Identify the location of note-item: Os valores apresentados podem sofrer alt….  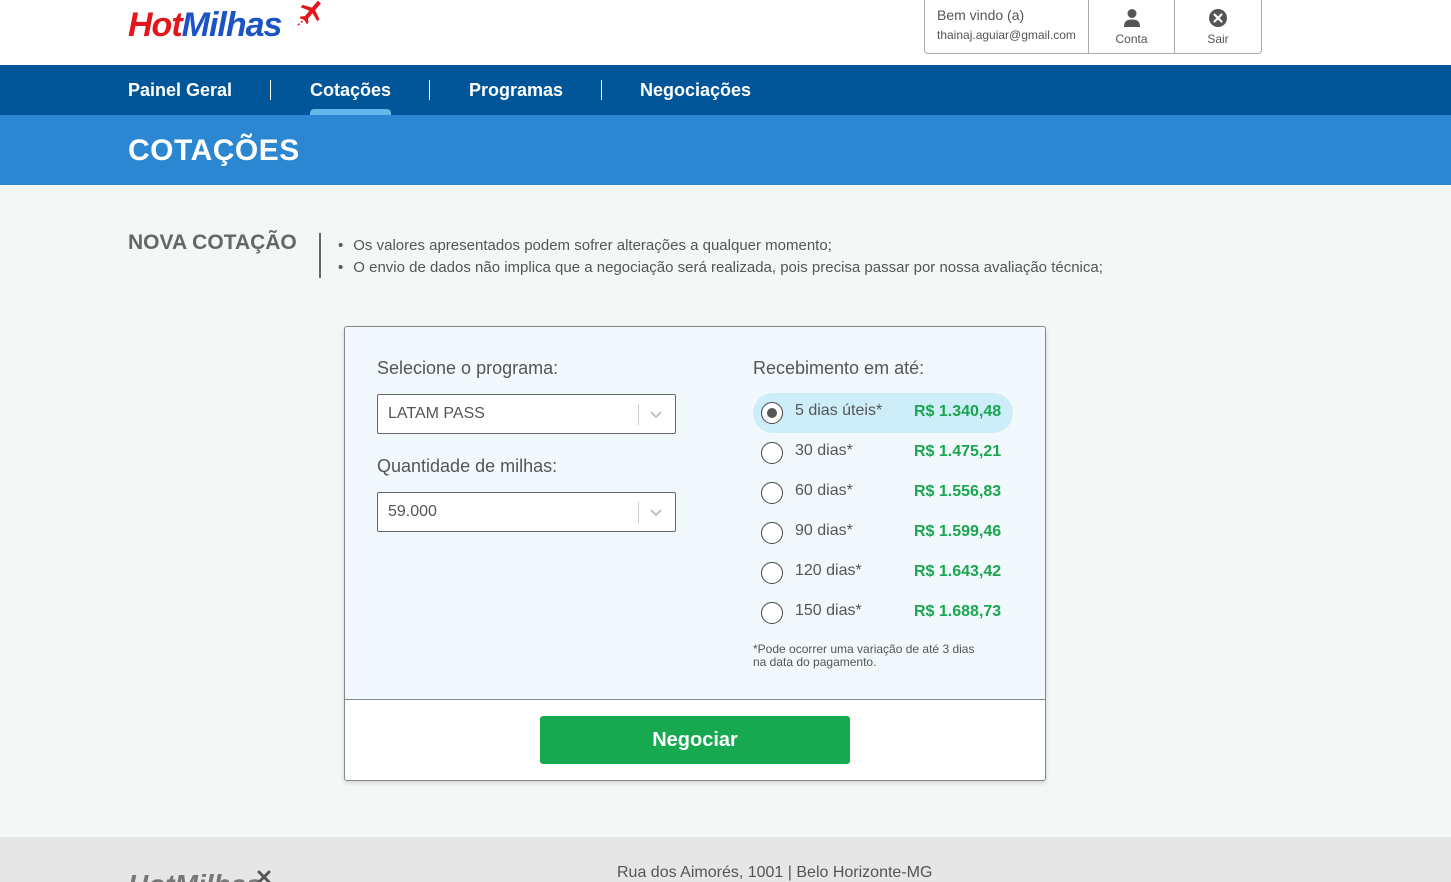
(720, 246).